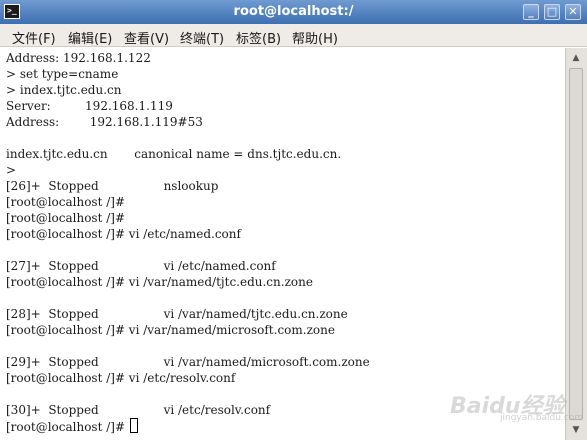  I want to click on scrollbar-thumb, so click(576, 244).